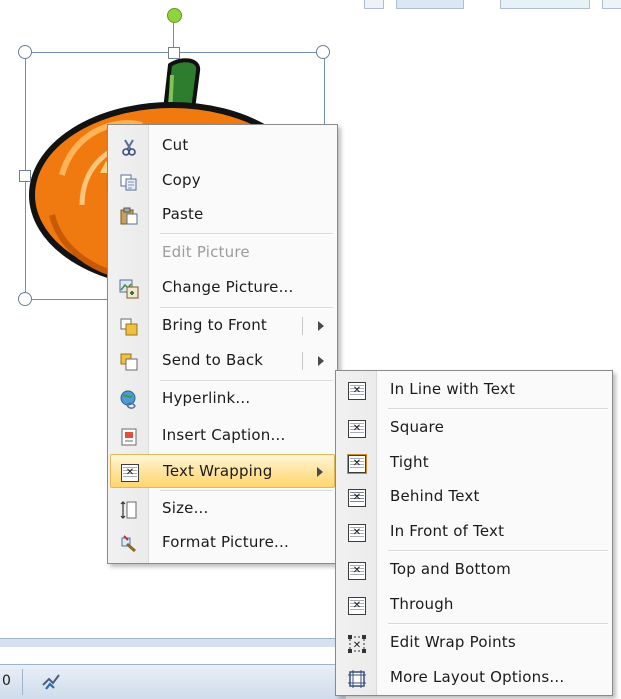  I want to click on submenu-item-through: ✕ Through, so click(474, 605).